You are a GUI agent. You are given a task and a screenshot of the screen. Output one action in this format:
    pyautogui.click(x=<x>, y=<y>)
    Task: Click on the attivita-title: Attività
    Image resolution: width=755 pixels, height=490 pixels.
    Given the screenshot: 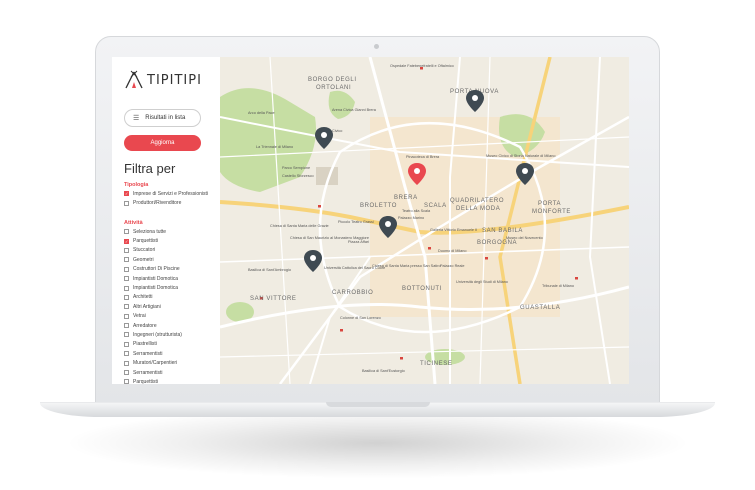 What is the action you would take?
    pyautogui.click(x=133, y=223)
    